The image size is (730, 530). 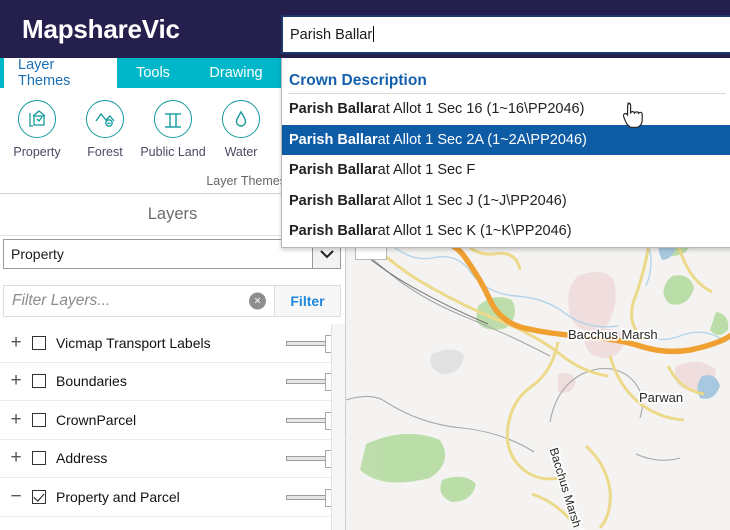 What do you see at coordinates (91, 381) in the screenshot?
I see `layer-name: Boundaries` at bounding box center [91, 381].